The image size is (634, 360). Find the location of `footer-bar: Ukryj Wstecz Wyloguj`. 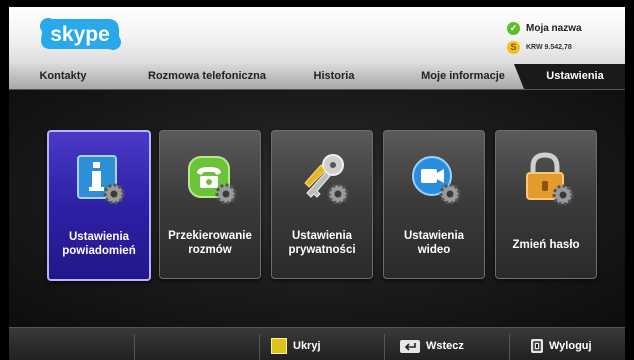

footer-bar: Ukryj Wstecz Wyloguj is located at coordinates (317, 343).